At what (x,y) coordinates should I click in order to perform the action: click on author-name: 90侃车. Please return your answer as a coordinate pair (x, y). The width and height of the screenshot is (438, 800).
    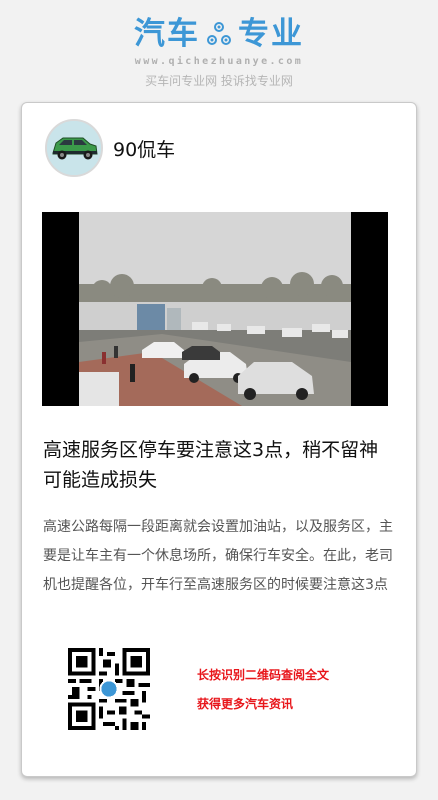
    Looking at the image, I should click on (144, 148).